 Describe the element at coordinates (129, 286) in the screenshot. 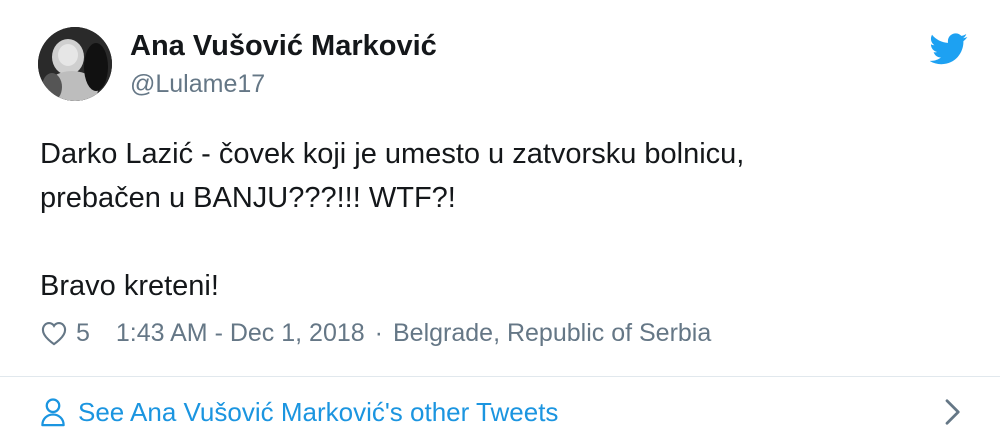

I see `tweet-text-line: Bravo kreteni!` at that location.